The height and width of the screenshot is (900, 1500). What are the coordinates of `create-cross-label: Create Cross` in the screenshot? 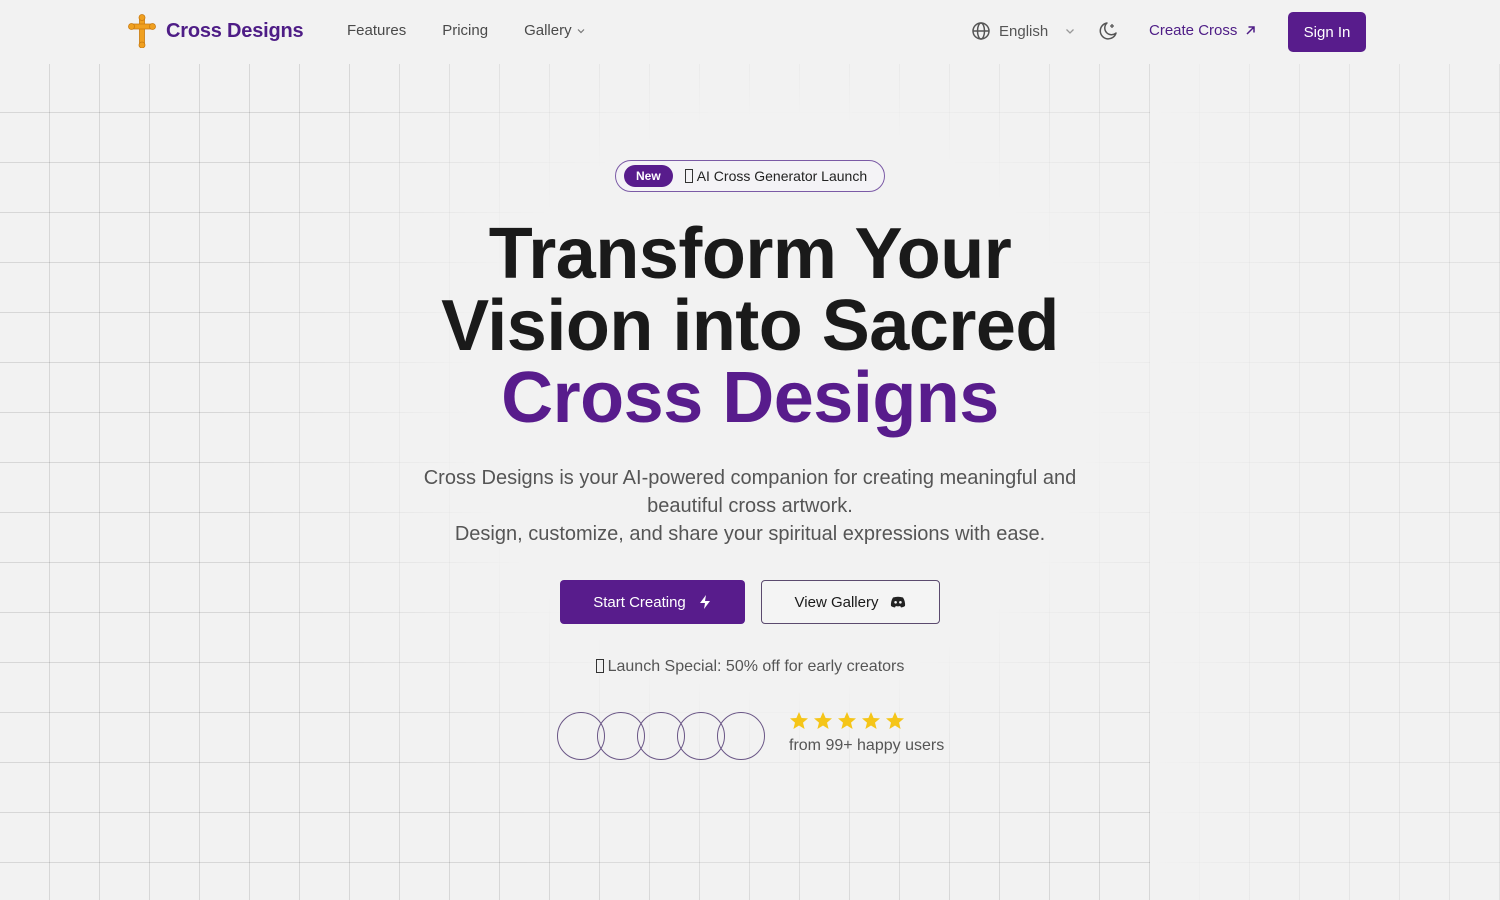 It's located at (1193, 30).